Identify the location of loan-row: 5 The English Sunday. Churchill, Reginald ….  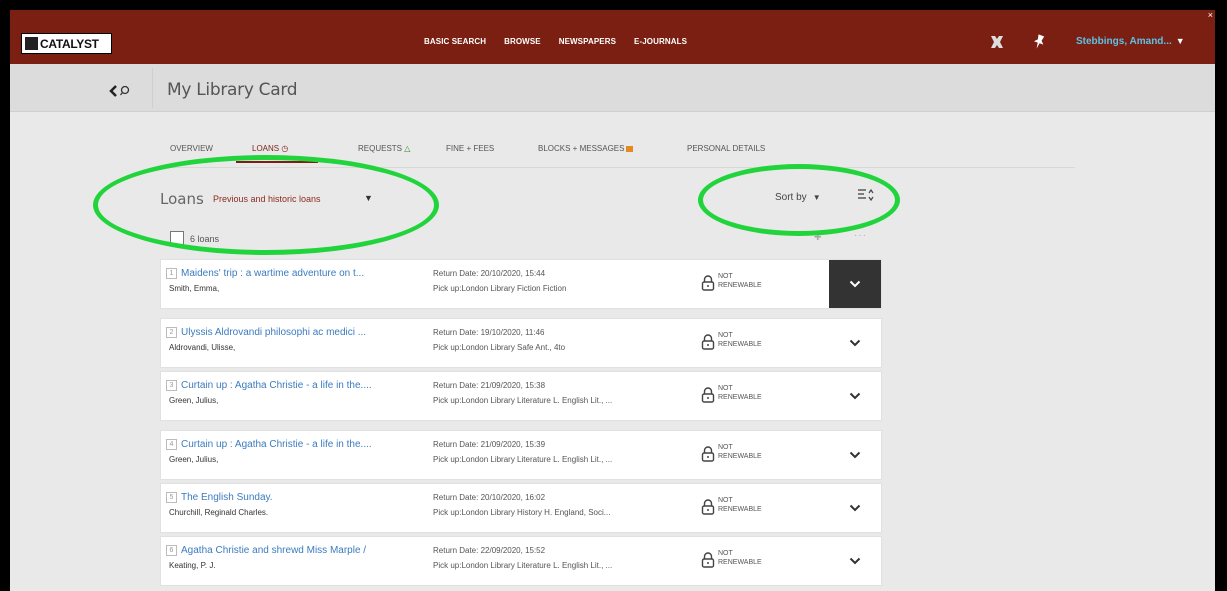
(521, 508).